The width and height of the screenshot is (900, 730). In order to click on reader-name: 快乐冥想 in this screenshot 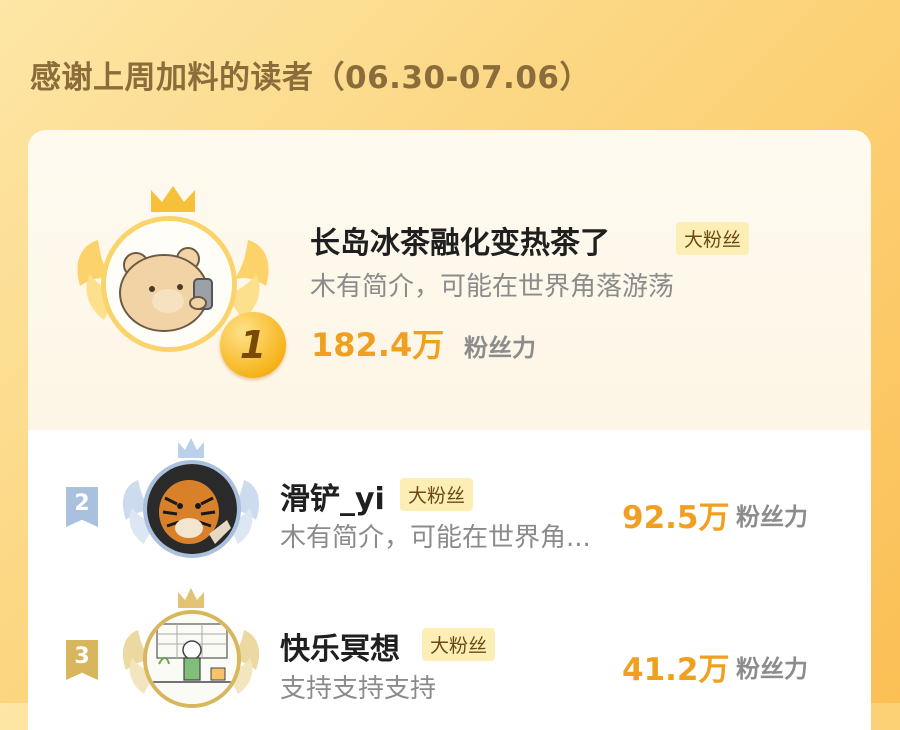, I will do `click(340, 646)`.